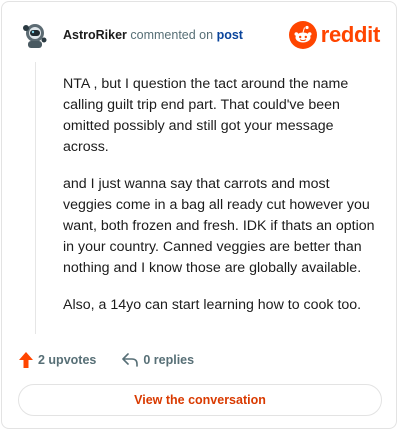 The image size is (400, 432). What do you see at coordinates (67, 360) in the screenshot?
I see `upvote-count: 2 upvotes` at bounding box center [67, 360].